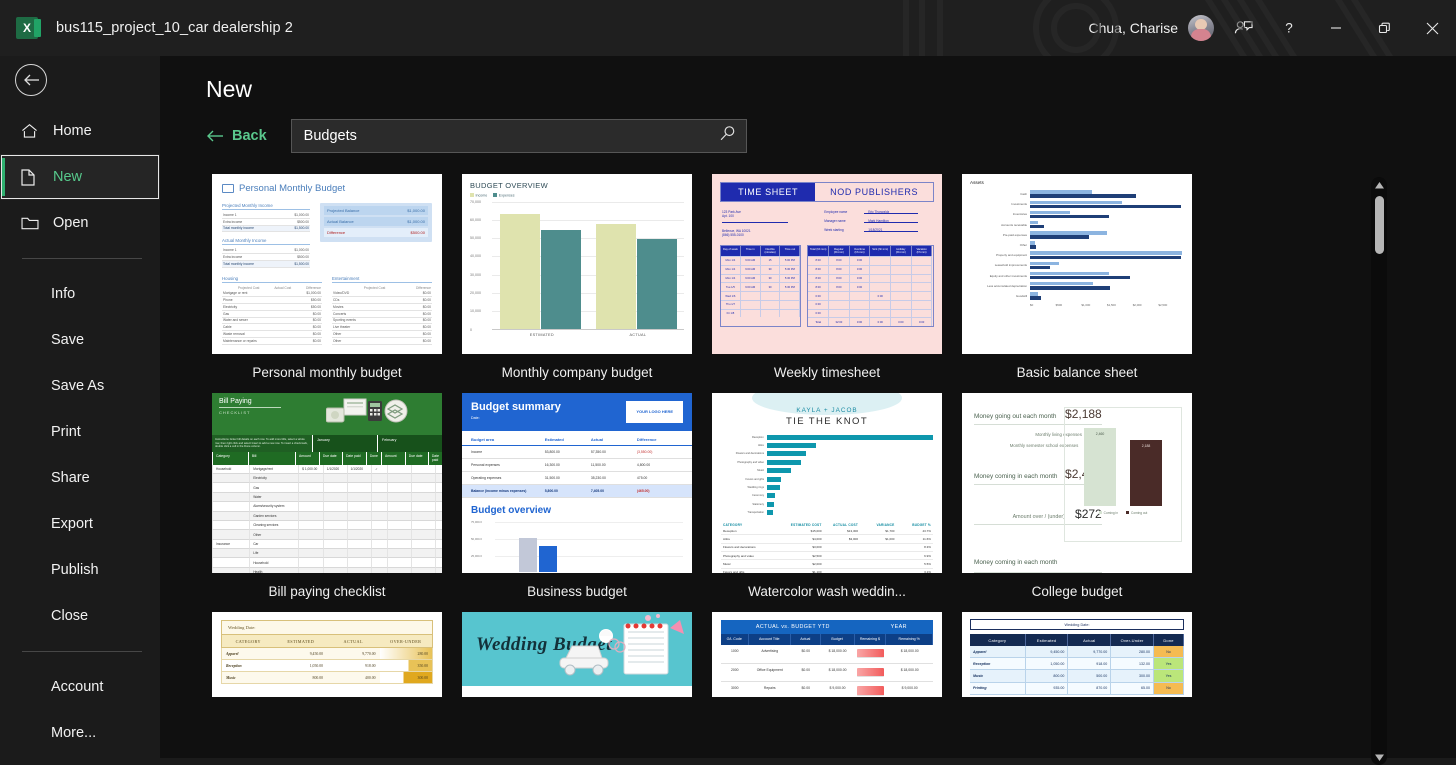 This screenshot has height=765, width=1456. Describe the element at coordinates (292, 188) in the screenshot. I see `thumb-title: Personal Monthly Budget` at that location.